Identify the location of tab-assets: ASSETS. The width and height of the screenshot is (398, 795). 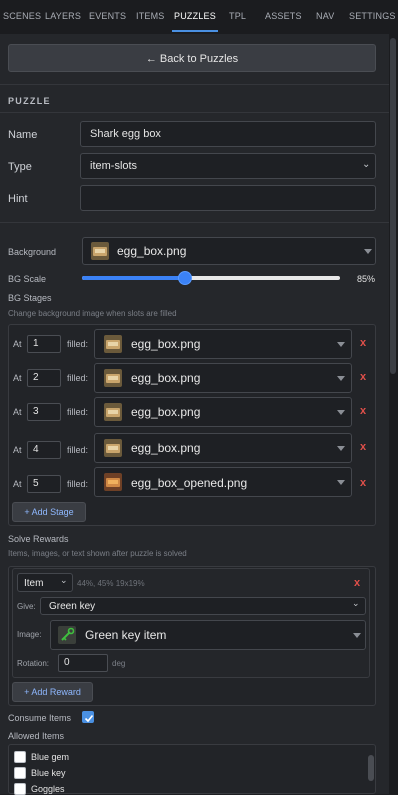
(283, 16).